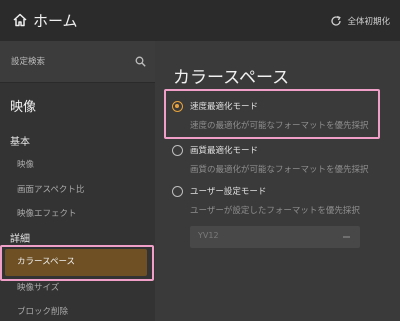 The image size is (400, 321). I want to click on option-quality-mode-description: 画質の最適化が可能なフォーマットを優先採択, so click(279, 170).